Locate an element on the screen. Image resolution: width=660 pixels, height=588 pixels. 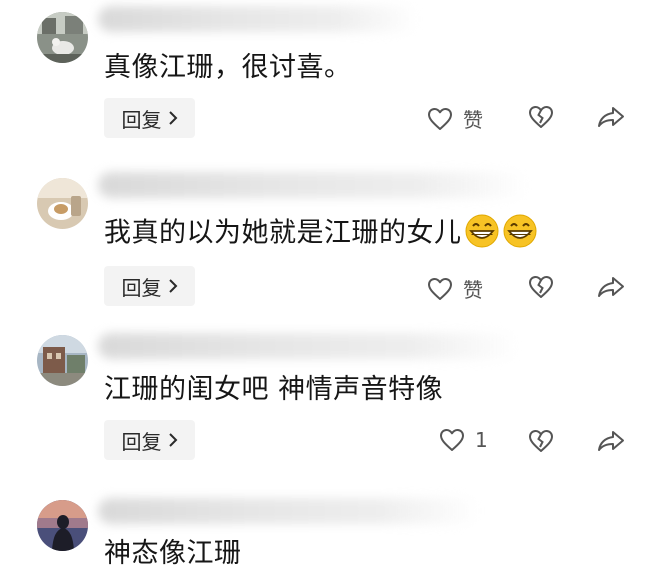
comment-text: 江珊的闺女吧 神情声音特像 is located at coordinates (274, 389).